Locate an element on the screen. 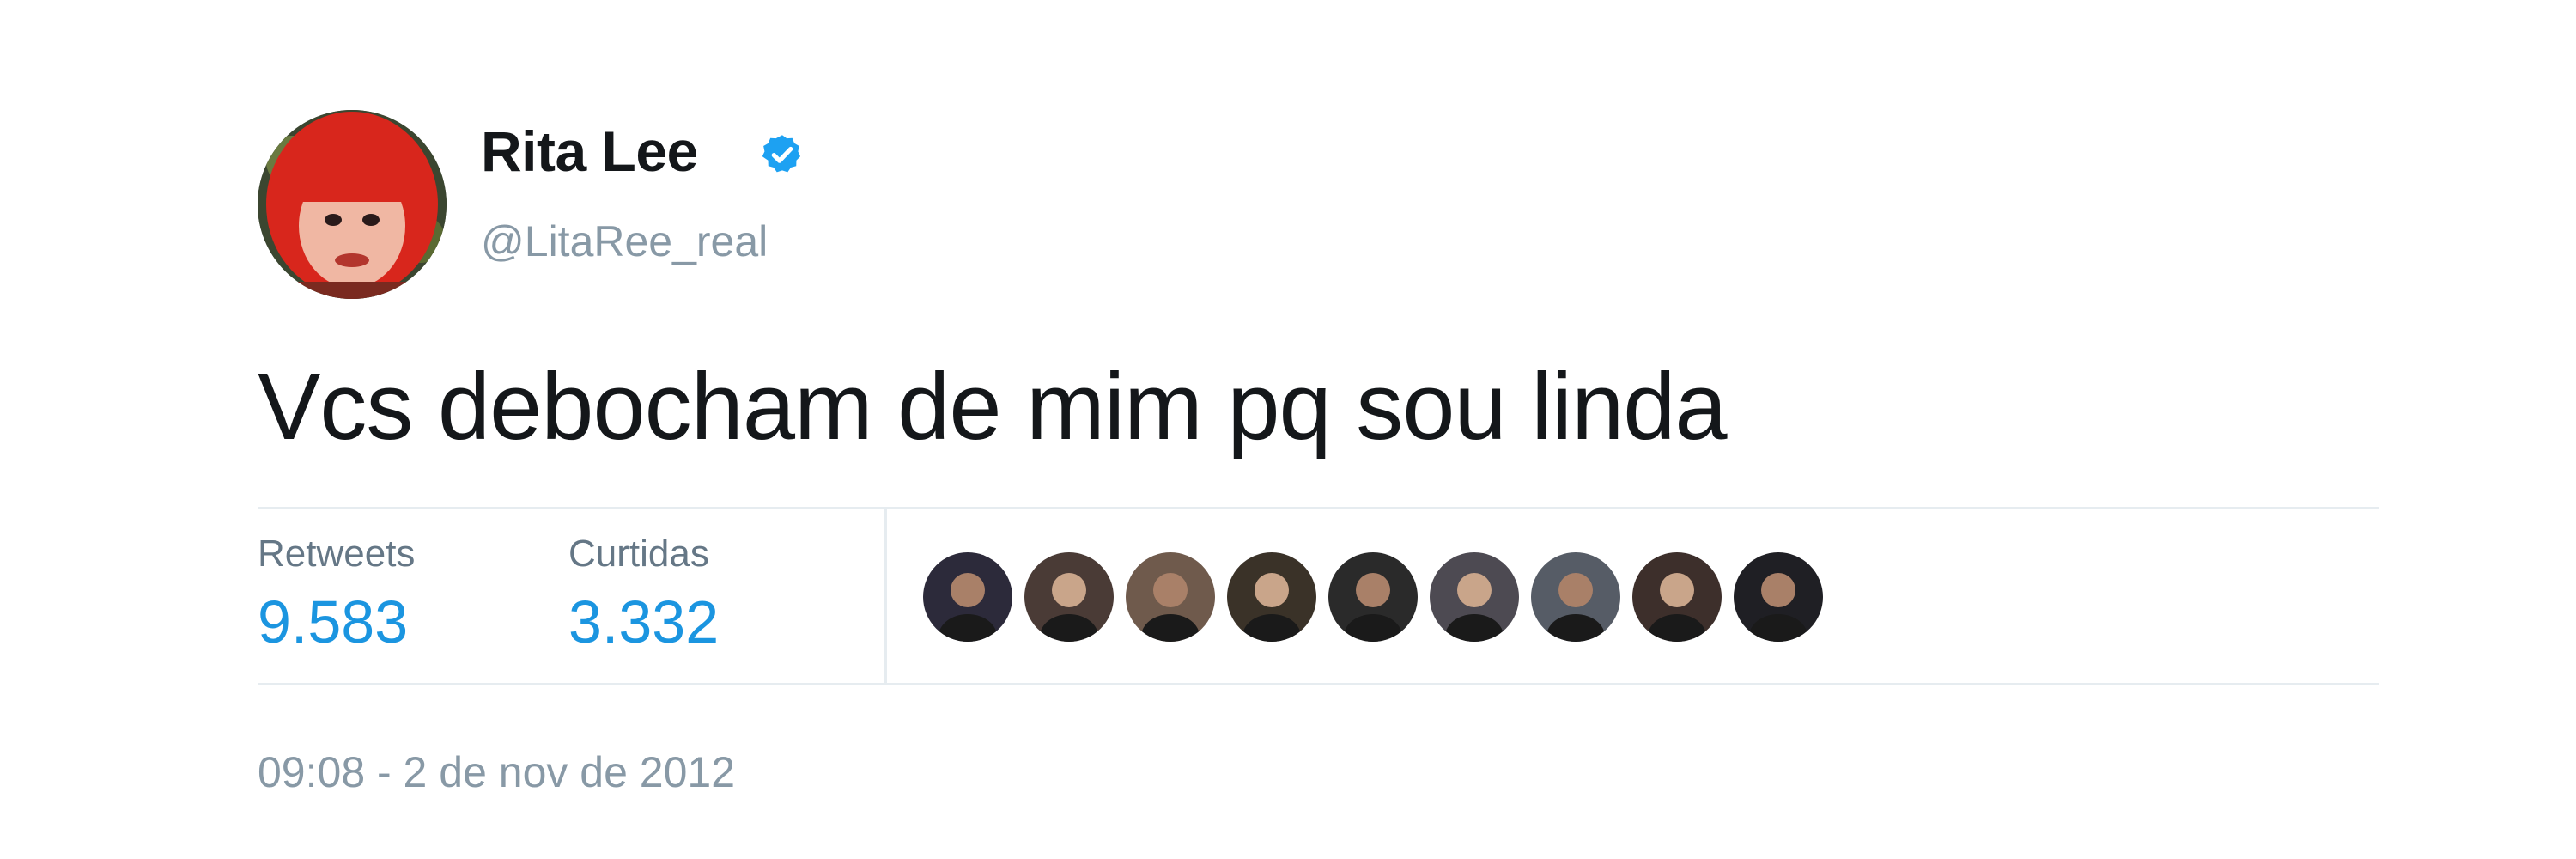 This screenshot has height=859, width=2576. liker-avatars is located at coordinates (1373, 600).